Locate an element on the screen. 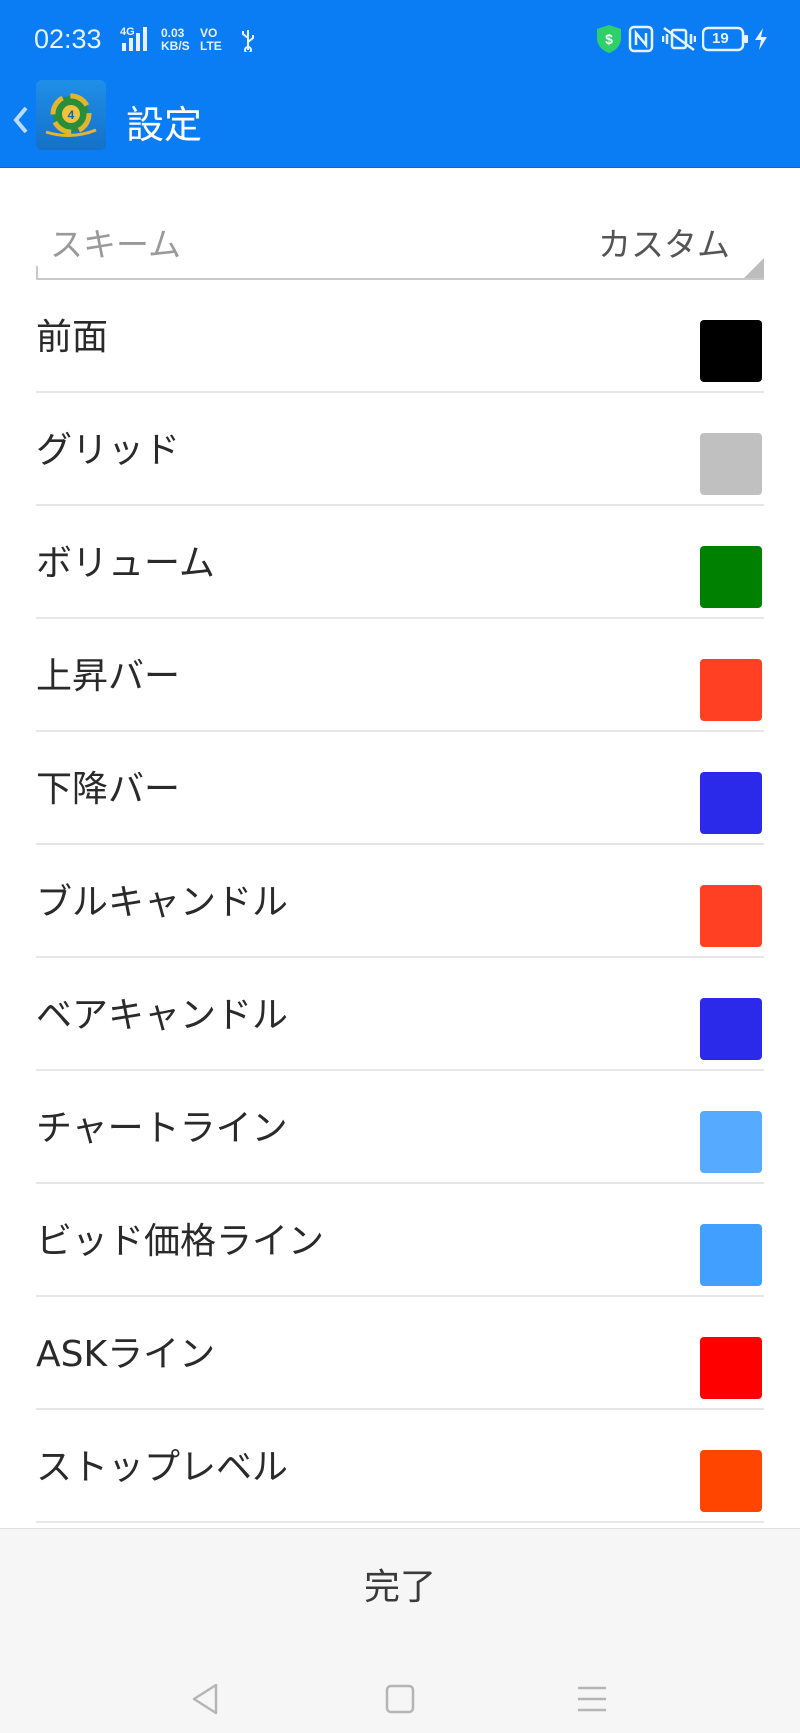  app-logo-icon: 4 is located at coordinates (71, 115).